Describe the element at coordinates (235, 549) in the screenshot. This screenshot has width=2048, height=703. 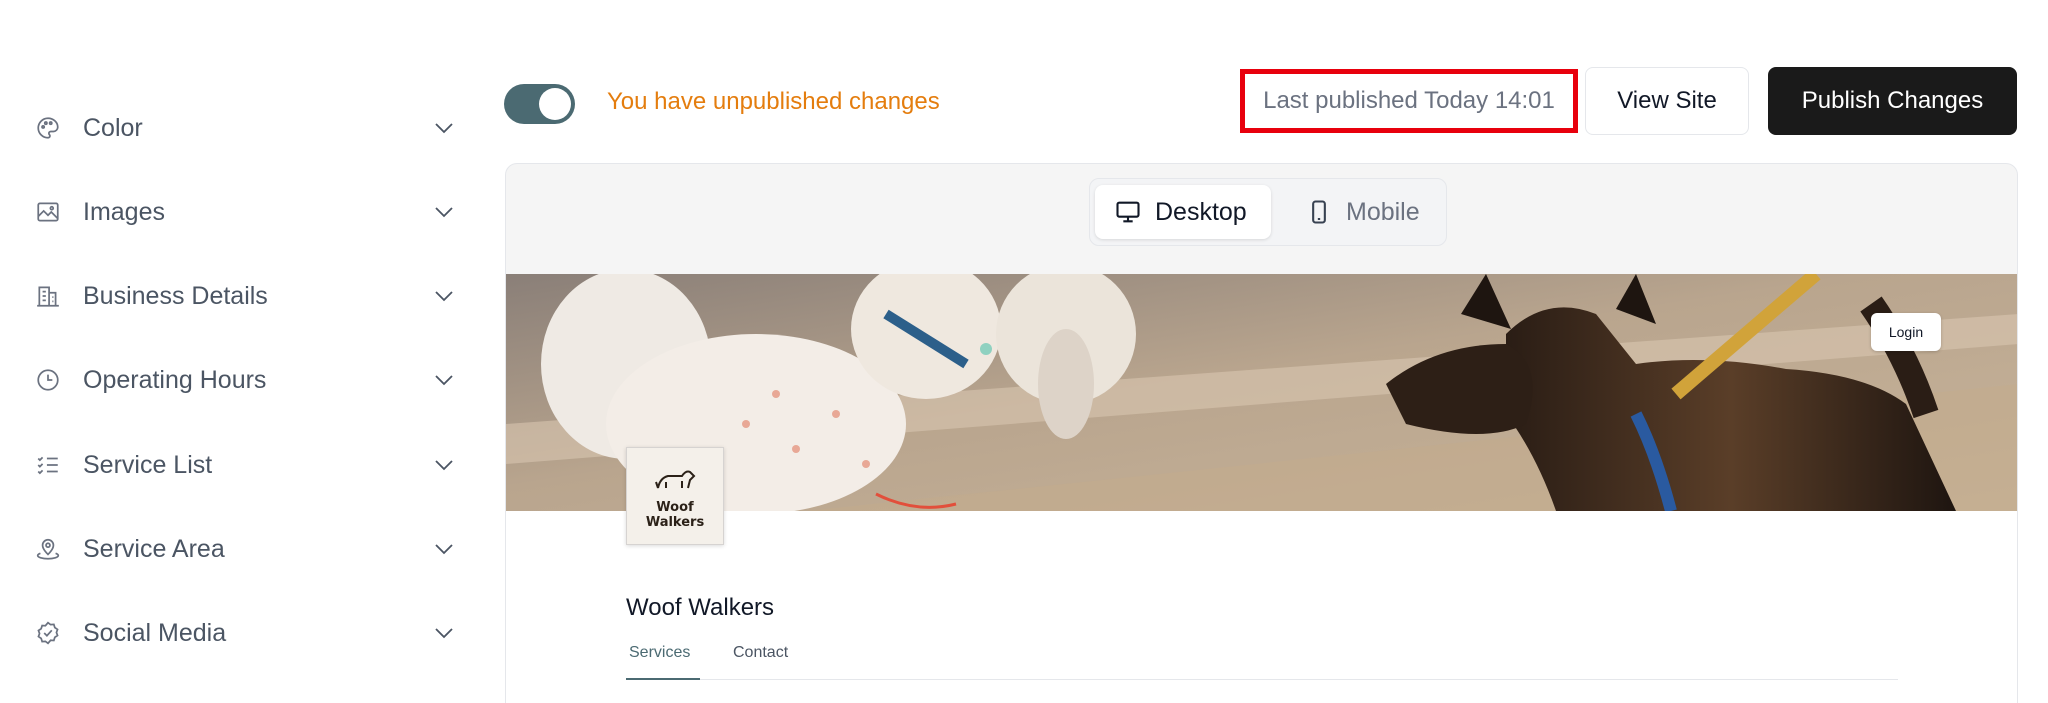
I see `accordion-service-area: Service Area` at that location.